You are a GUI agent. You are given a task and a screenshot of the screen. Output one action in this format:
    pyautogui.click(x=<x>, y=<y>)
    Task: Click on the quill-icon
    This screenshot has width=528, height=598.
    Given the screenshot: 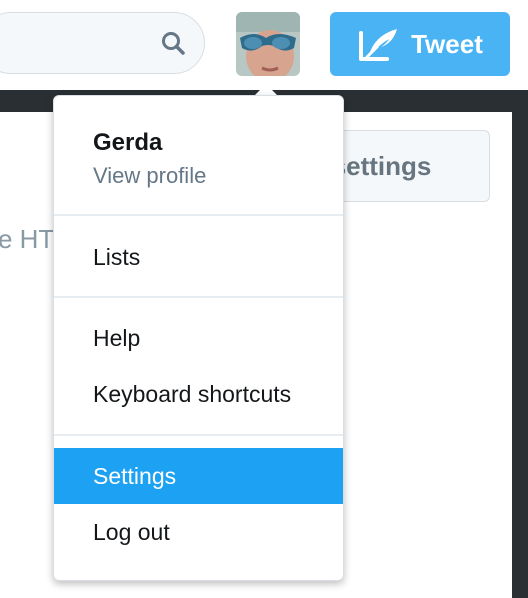 What is the action you would take?
    pyautogui.click(x=378, y=45)
    